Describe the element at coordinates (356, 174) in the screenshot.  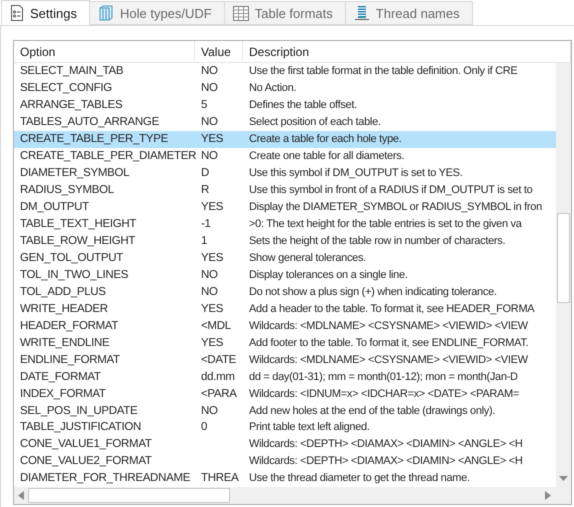
I see `table-cell-text: Use this symbol if DM_OUTPUT is set to YES.` at that location.